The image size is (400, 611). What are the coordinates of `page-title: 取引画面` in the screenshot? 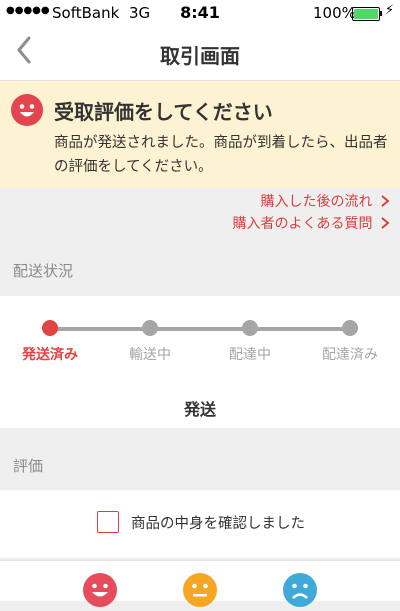 It's located at (200, 56).